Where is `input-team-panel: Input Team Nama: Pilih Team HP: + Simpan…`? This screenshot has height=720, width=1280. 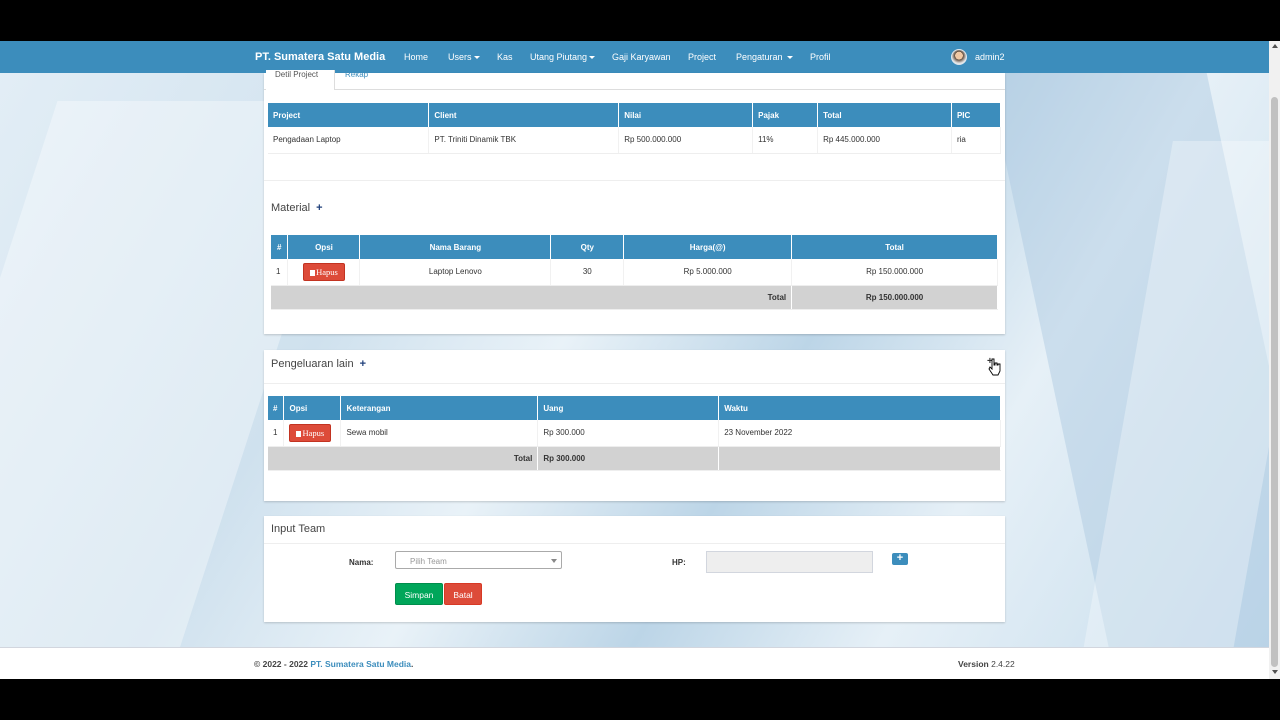 input-team-panel: Input Team Nama: Pilih Team HP: + Simpan… is located at coordinates (634, 569).